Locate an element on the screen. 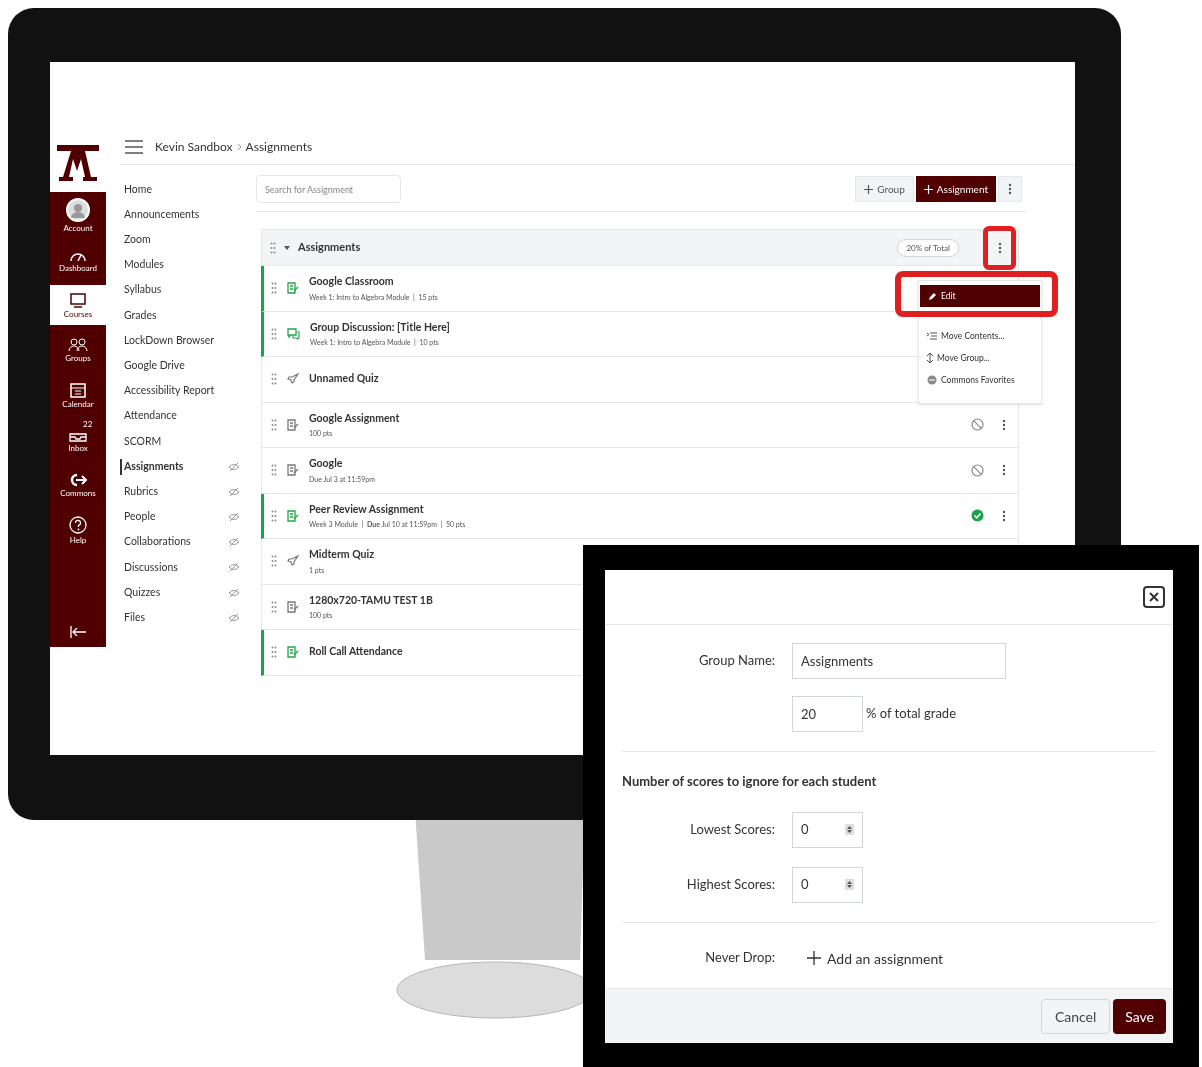  course-nav-link: Grades is located at coordinates (138, 315).